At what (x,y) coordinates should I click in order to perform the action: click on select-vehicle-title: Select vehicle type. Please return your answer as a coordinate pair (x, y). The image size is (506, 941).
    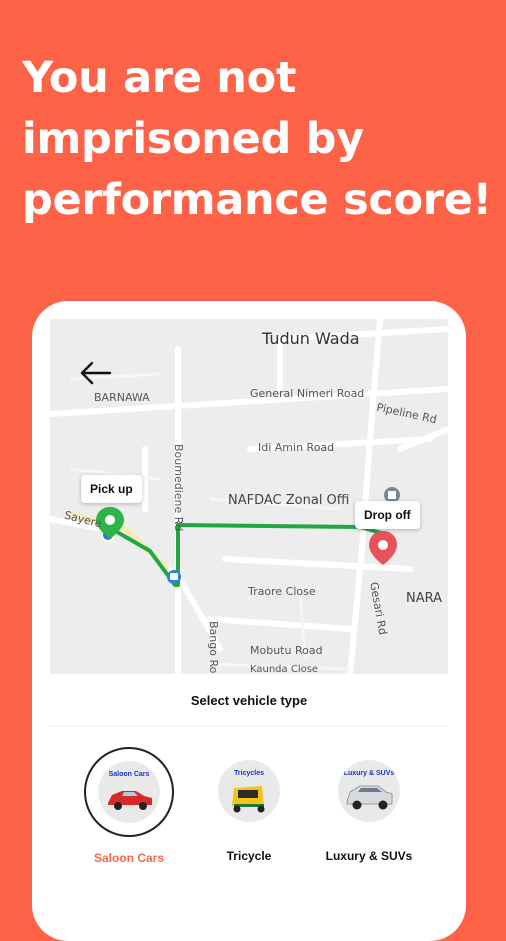
    Looking at the image, I should click on (249, 700).